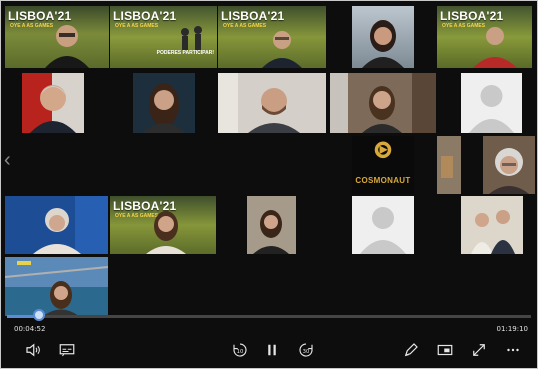  I want to click on volume-icon, so click(33, 350).